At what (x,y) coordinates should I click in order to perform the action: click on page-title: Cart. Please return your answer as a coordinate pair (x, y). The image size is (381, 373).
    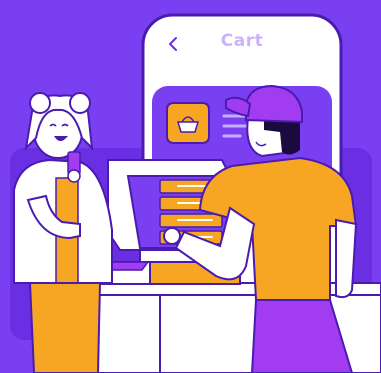
    Looking at the image, I should click on (242, 41).